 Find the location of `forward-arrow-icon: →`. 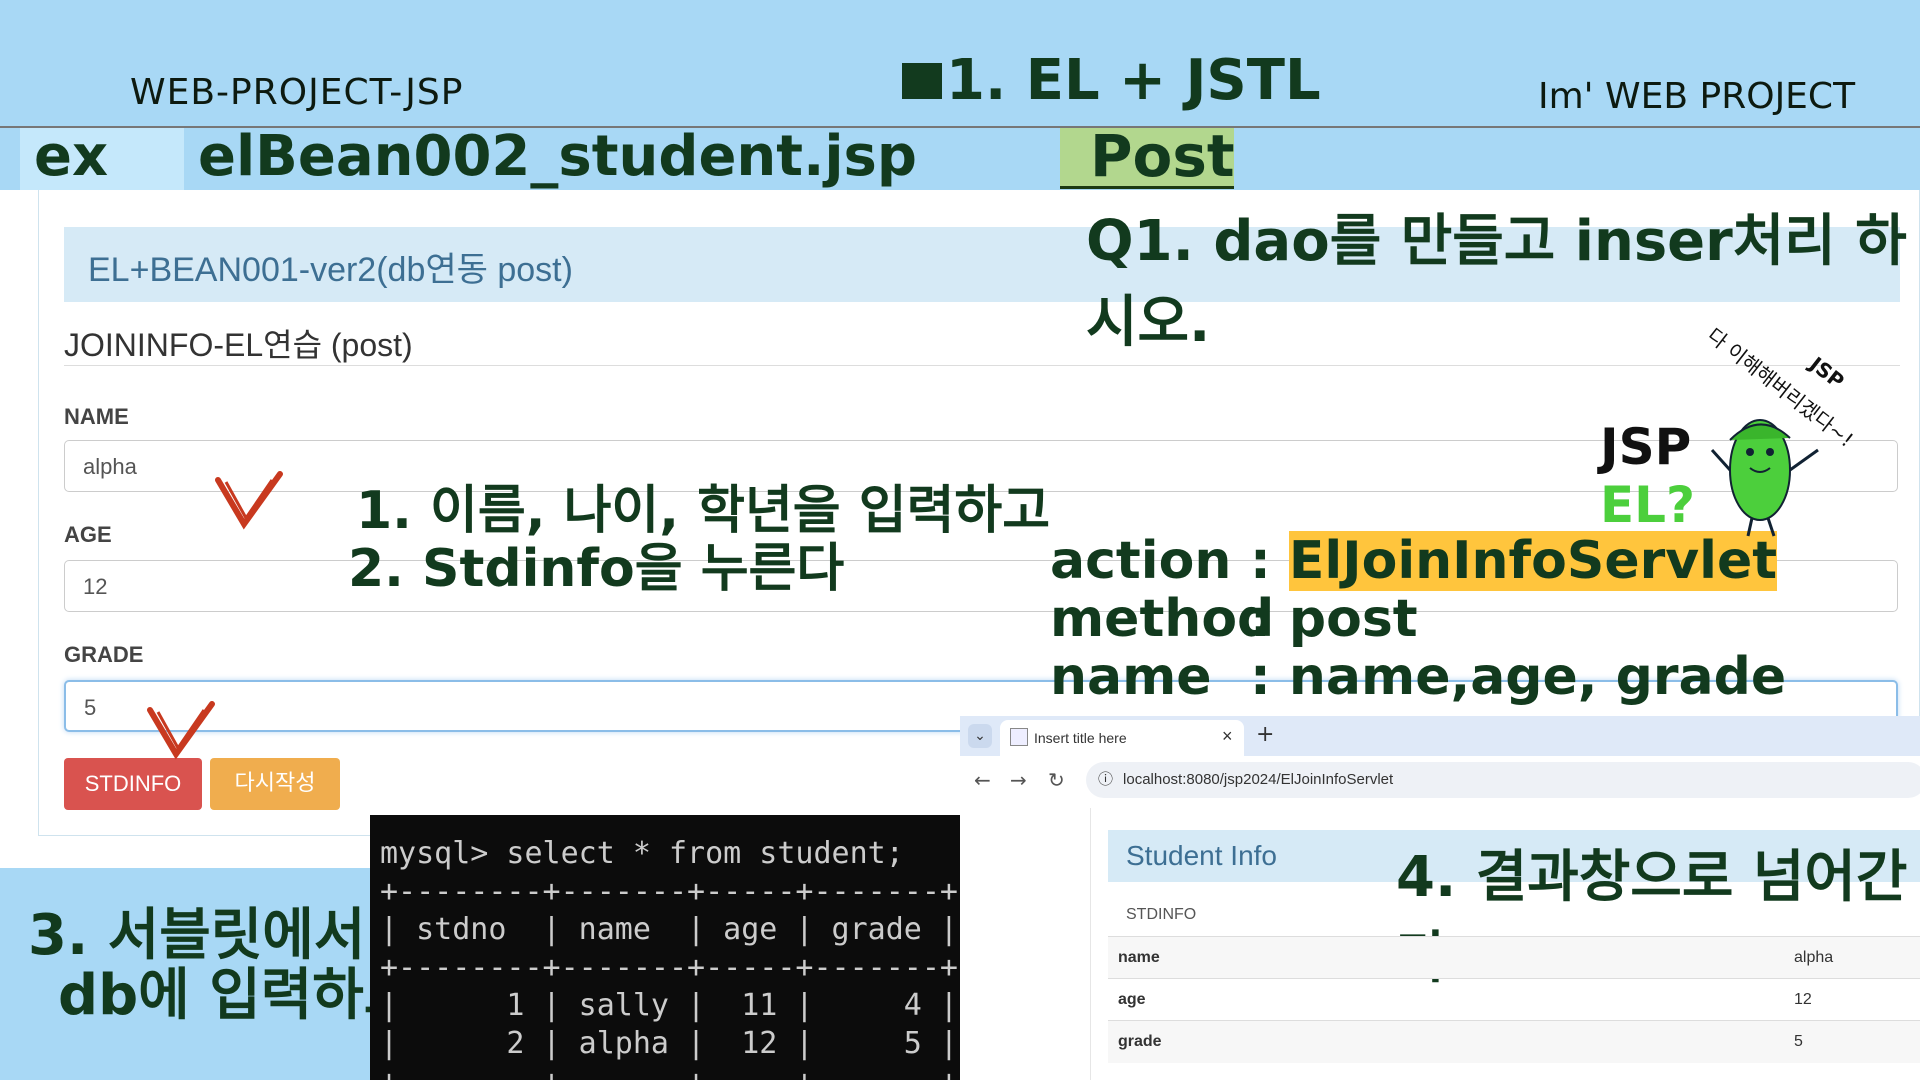

forward-arrow-icon: → is located at coordinates (1018, 780).